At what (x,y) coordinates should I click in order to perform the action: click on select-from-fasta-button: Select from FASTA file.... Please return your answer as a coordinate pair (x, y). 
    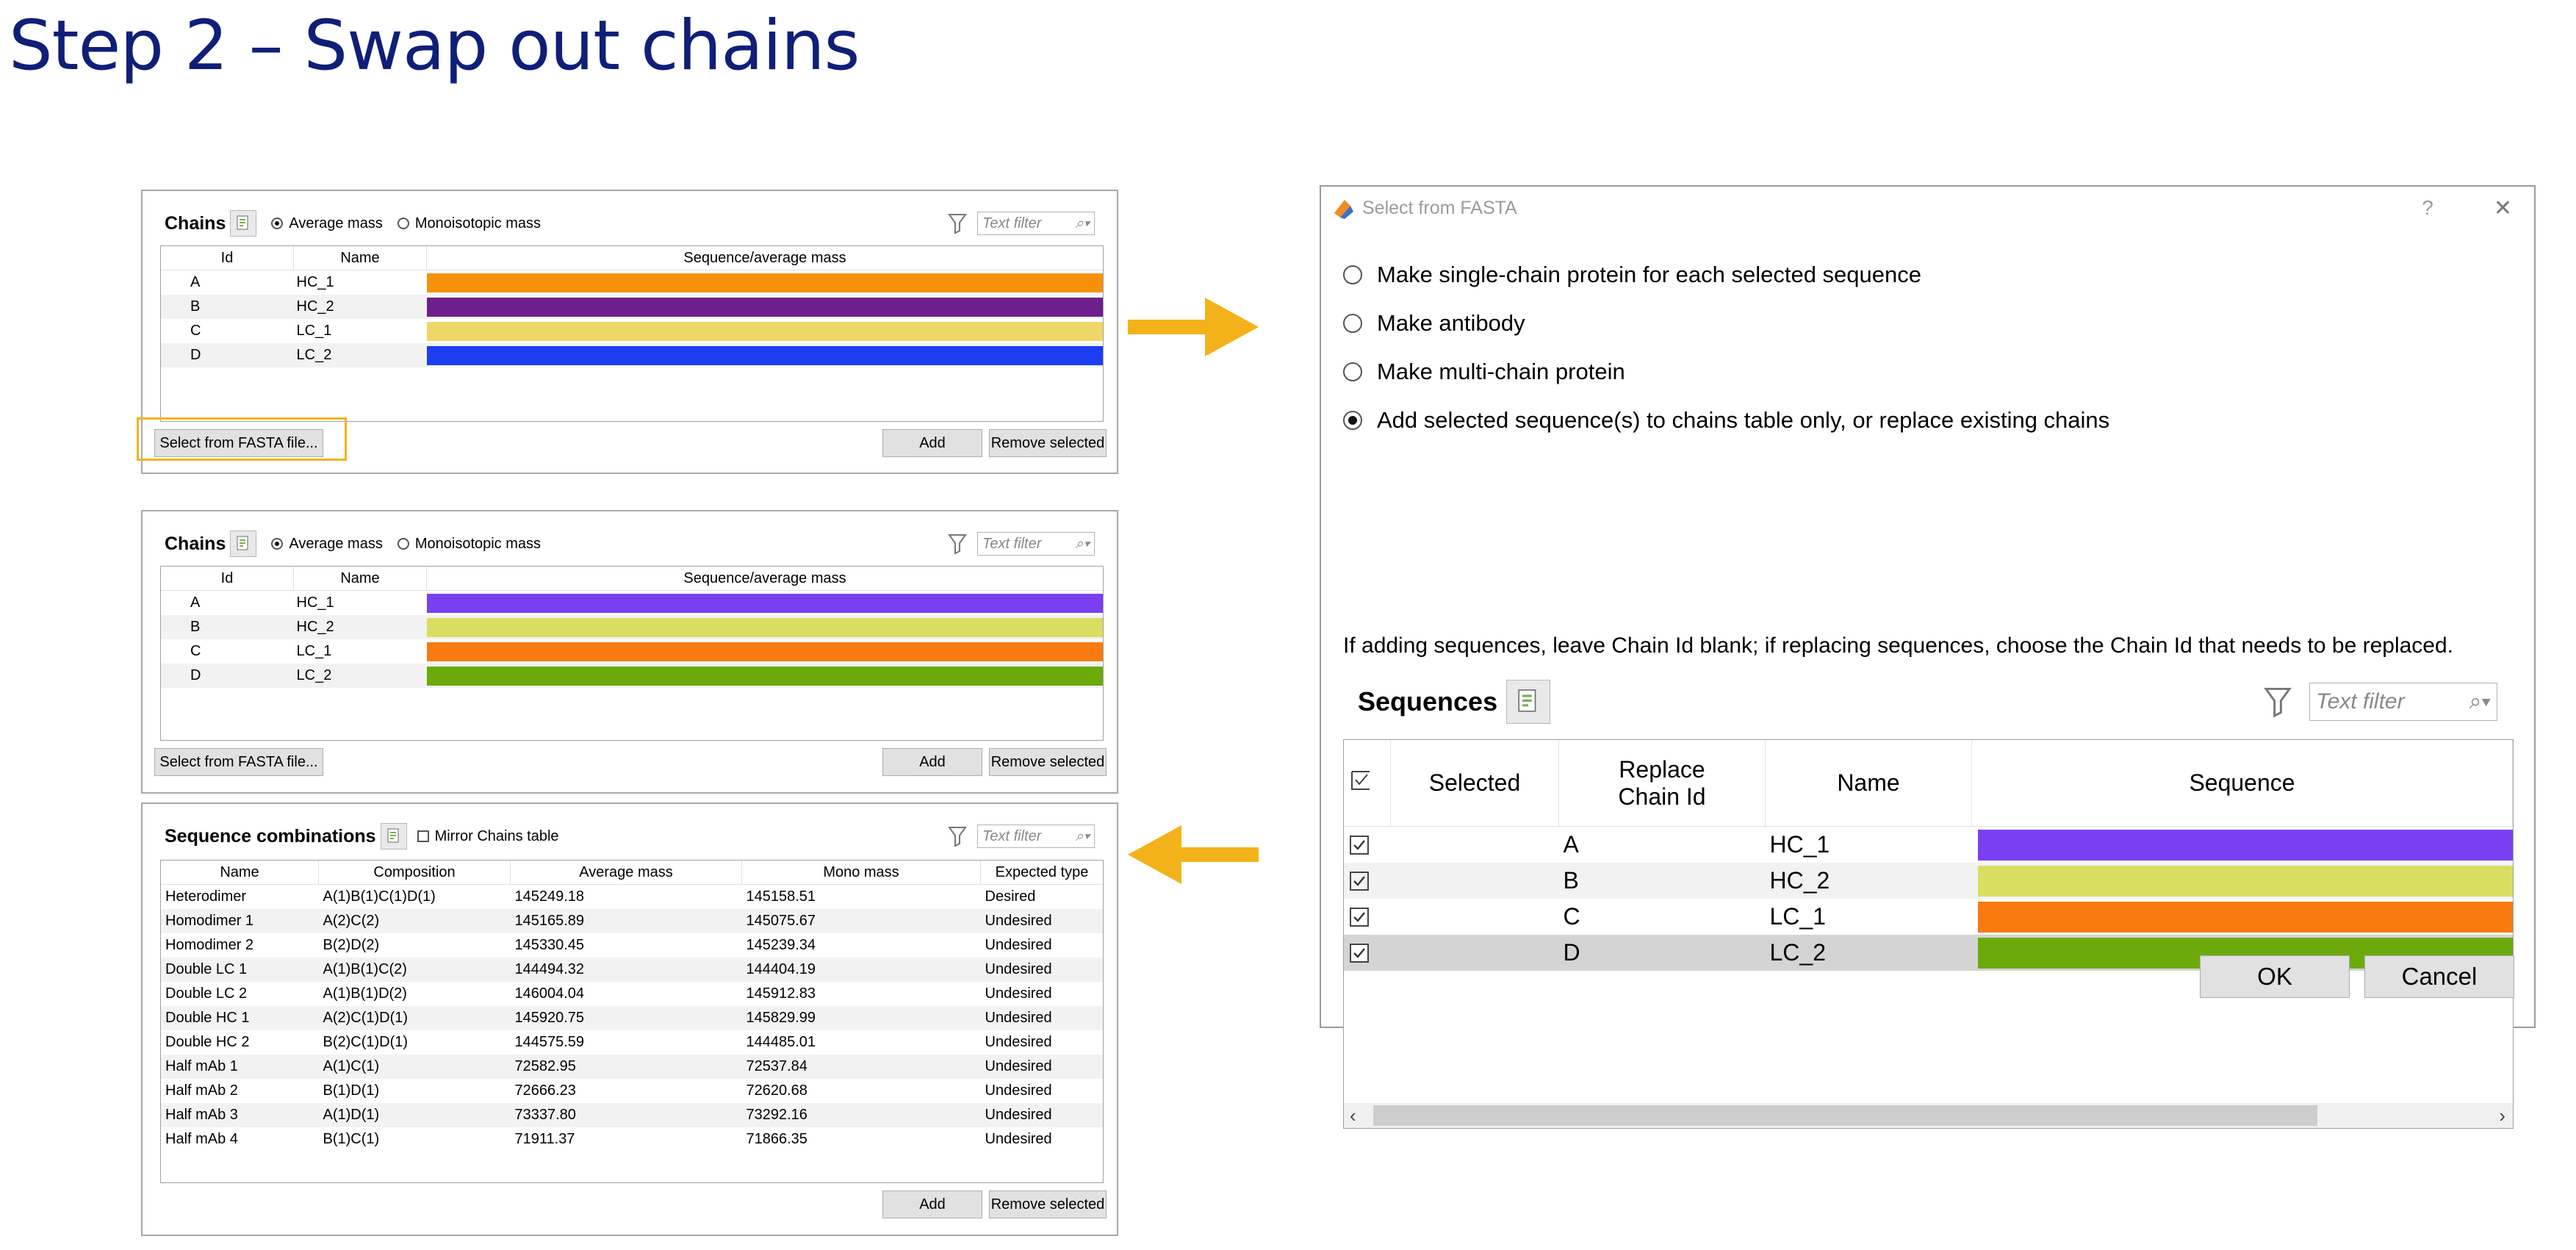
    Looking at the image, I should click on (238, 762).